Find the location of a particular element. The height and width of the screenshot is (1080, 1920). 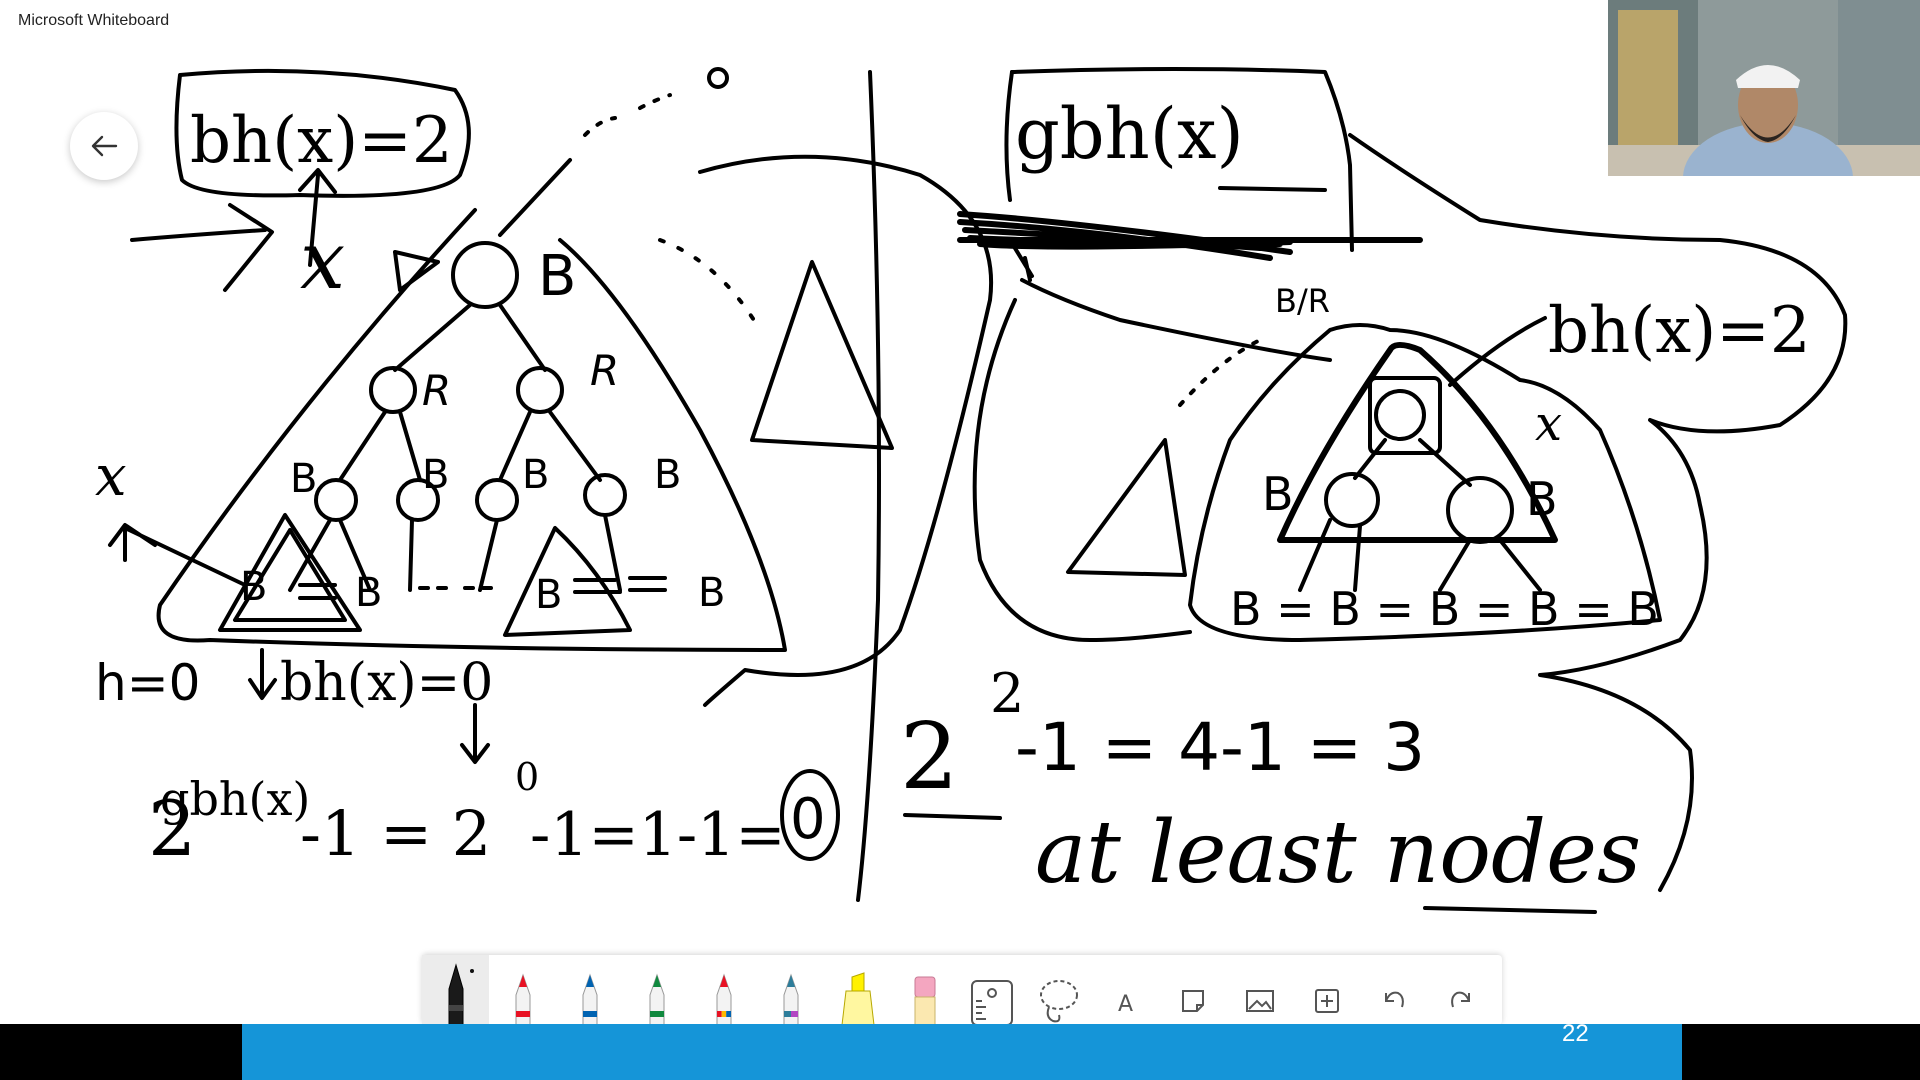

tool-green-pen is located at coordinates (656, 990).